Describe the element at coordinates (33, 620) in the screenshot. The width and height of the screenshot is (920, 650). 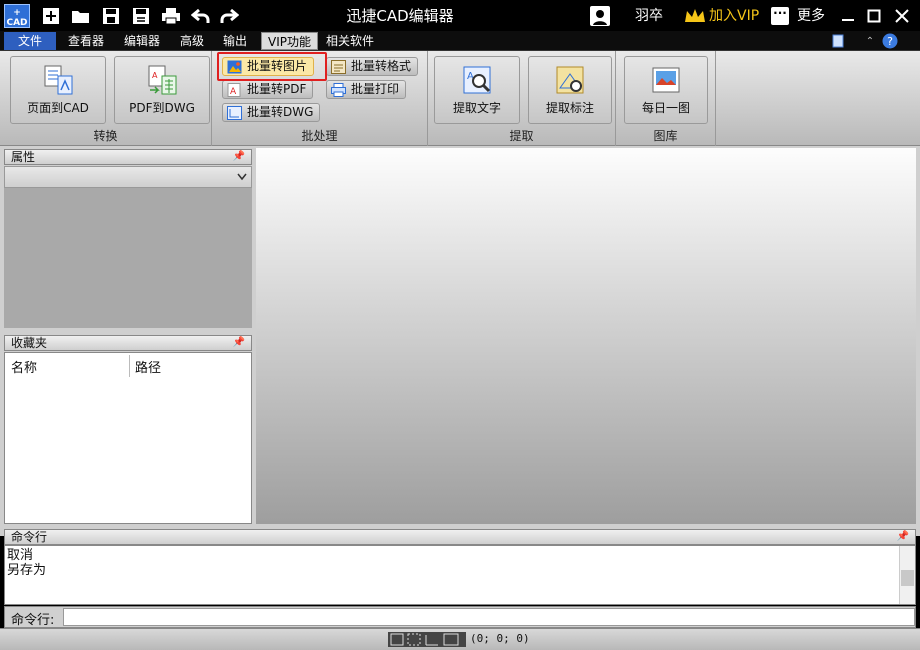
I see `command-input-label: 命令行:` at that location.